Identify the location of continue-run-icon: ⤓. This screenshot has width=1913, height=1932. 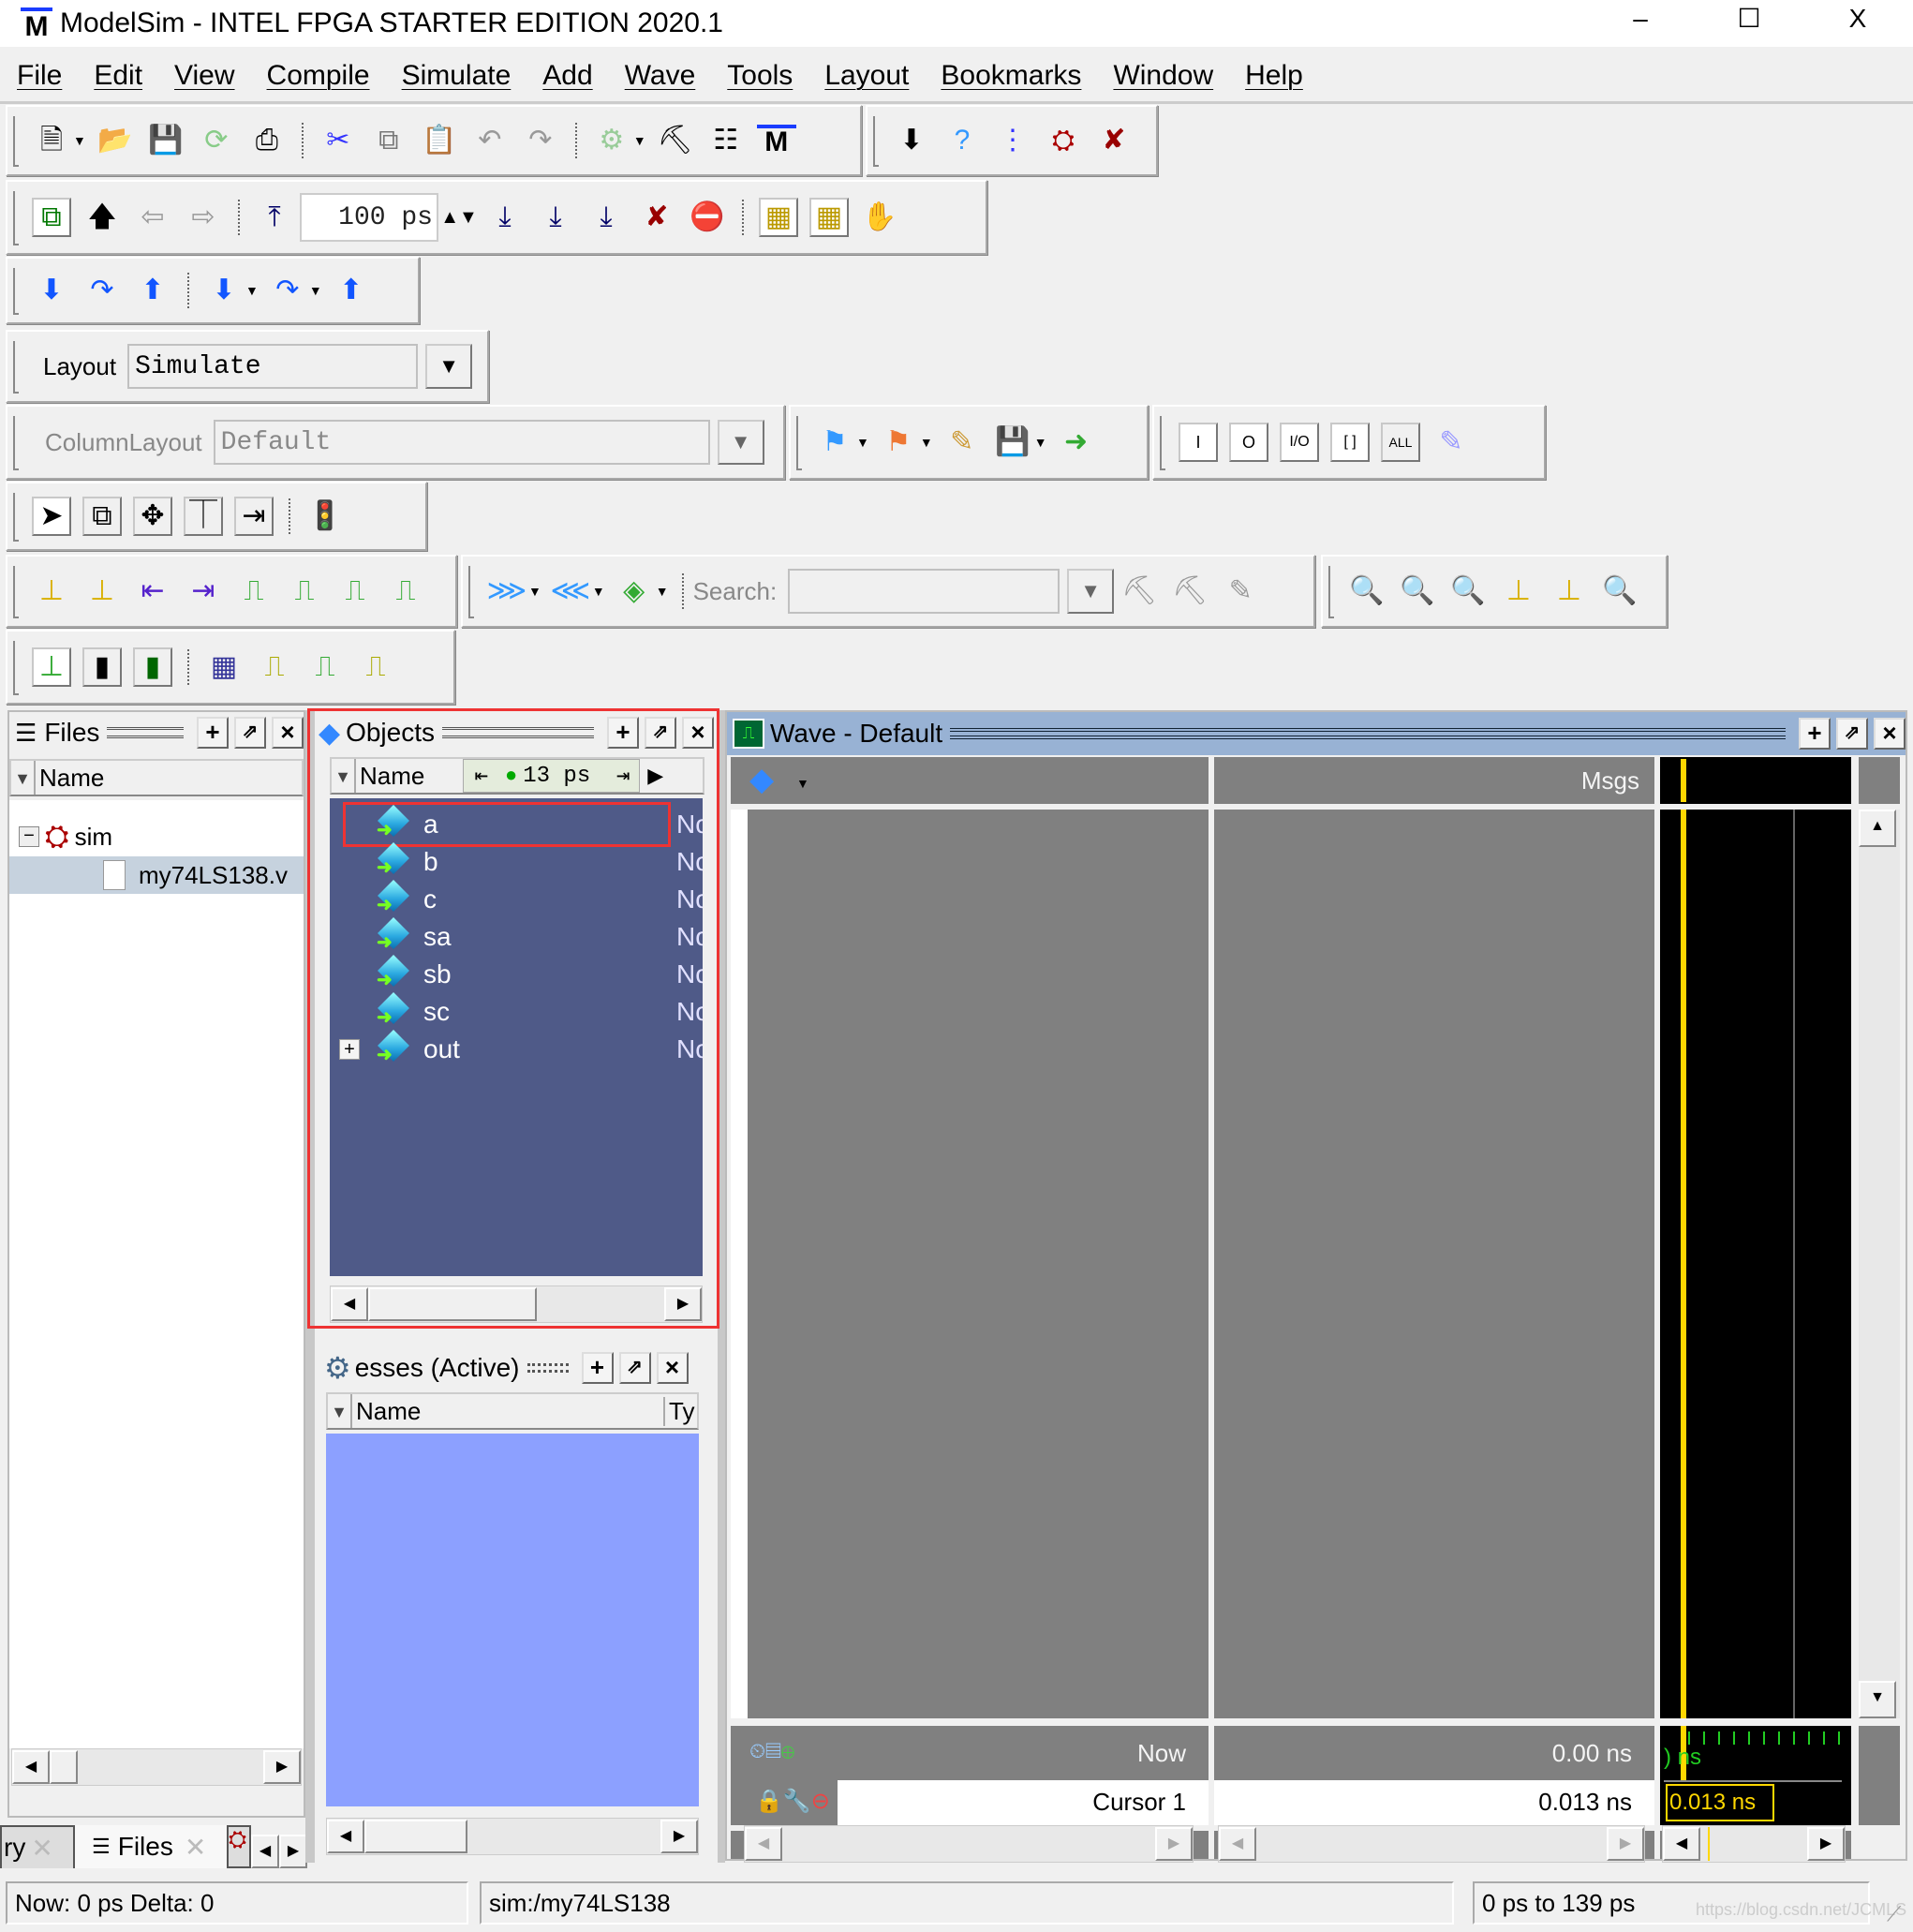
(555, 218).